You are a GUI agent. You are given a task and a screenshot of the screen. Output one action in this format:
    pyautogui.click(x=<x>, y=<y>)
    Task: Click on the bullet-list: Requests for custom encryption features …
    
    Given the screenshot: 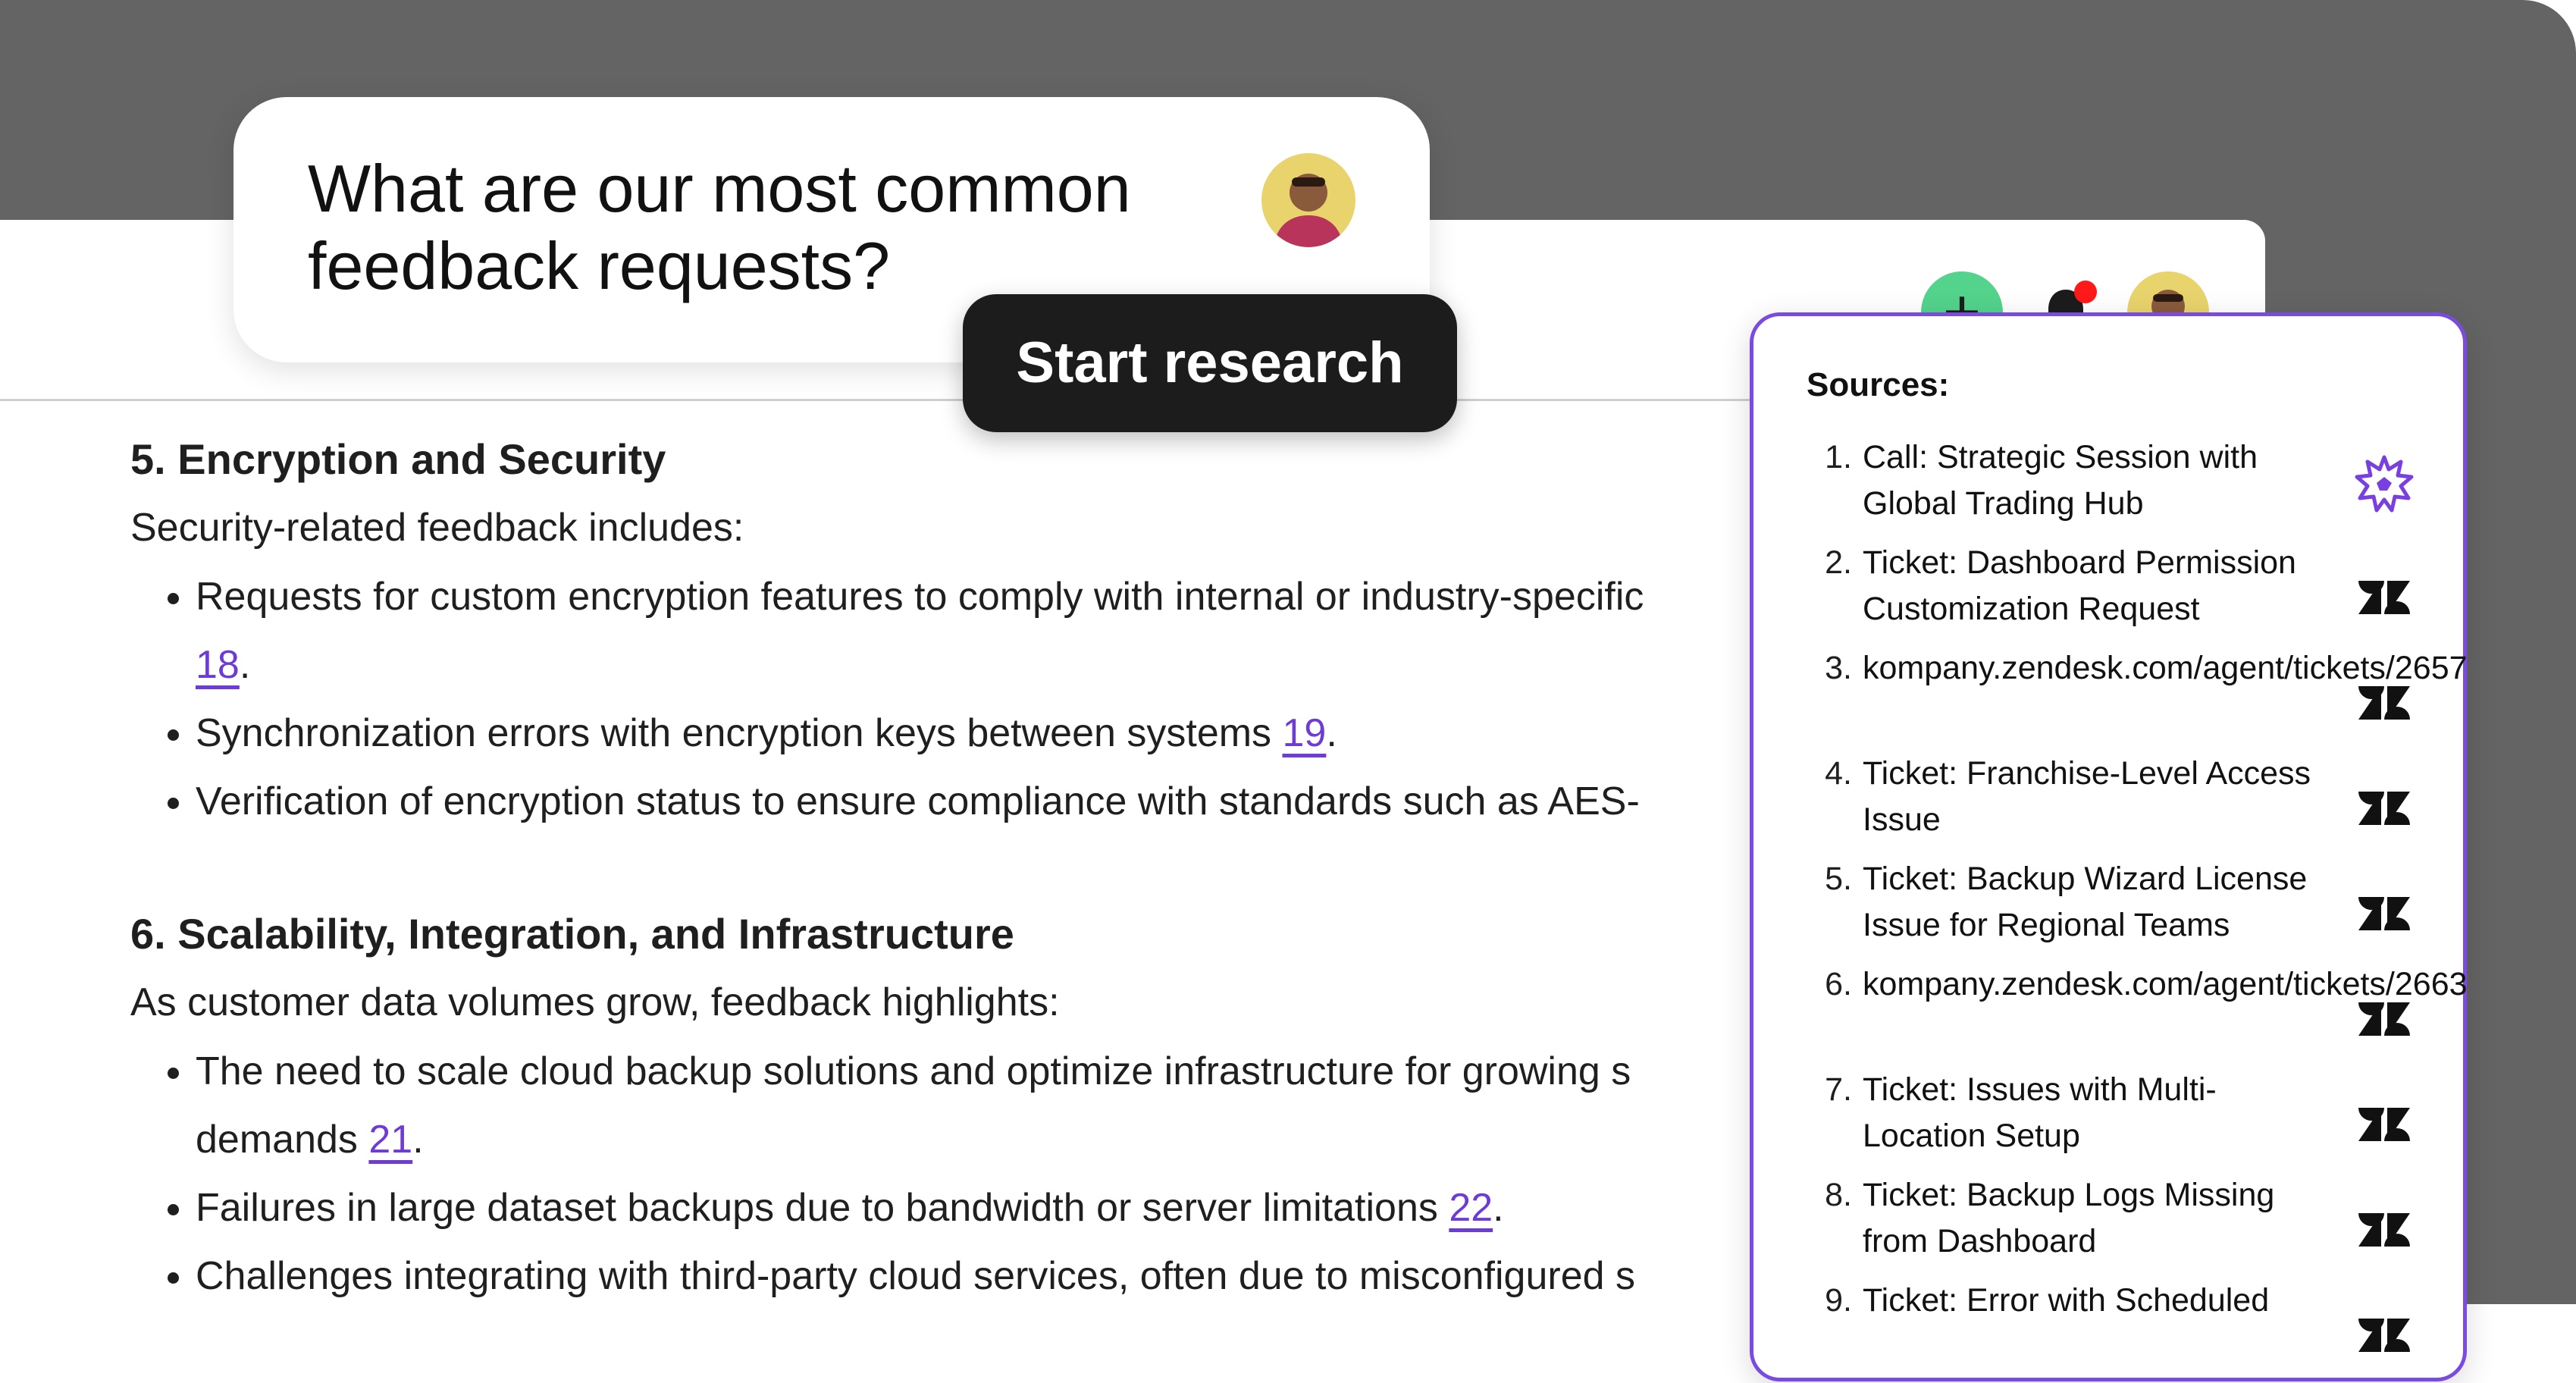 What is the action you would take?
    pyautogui.click(x=964, y=699)
    